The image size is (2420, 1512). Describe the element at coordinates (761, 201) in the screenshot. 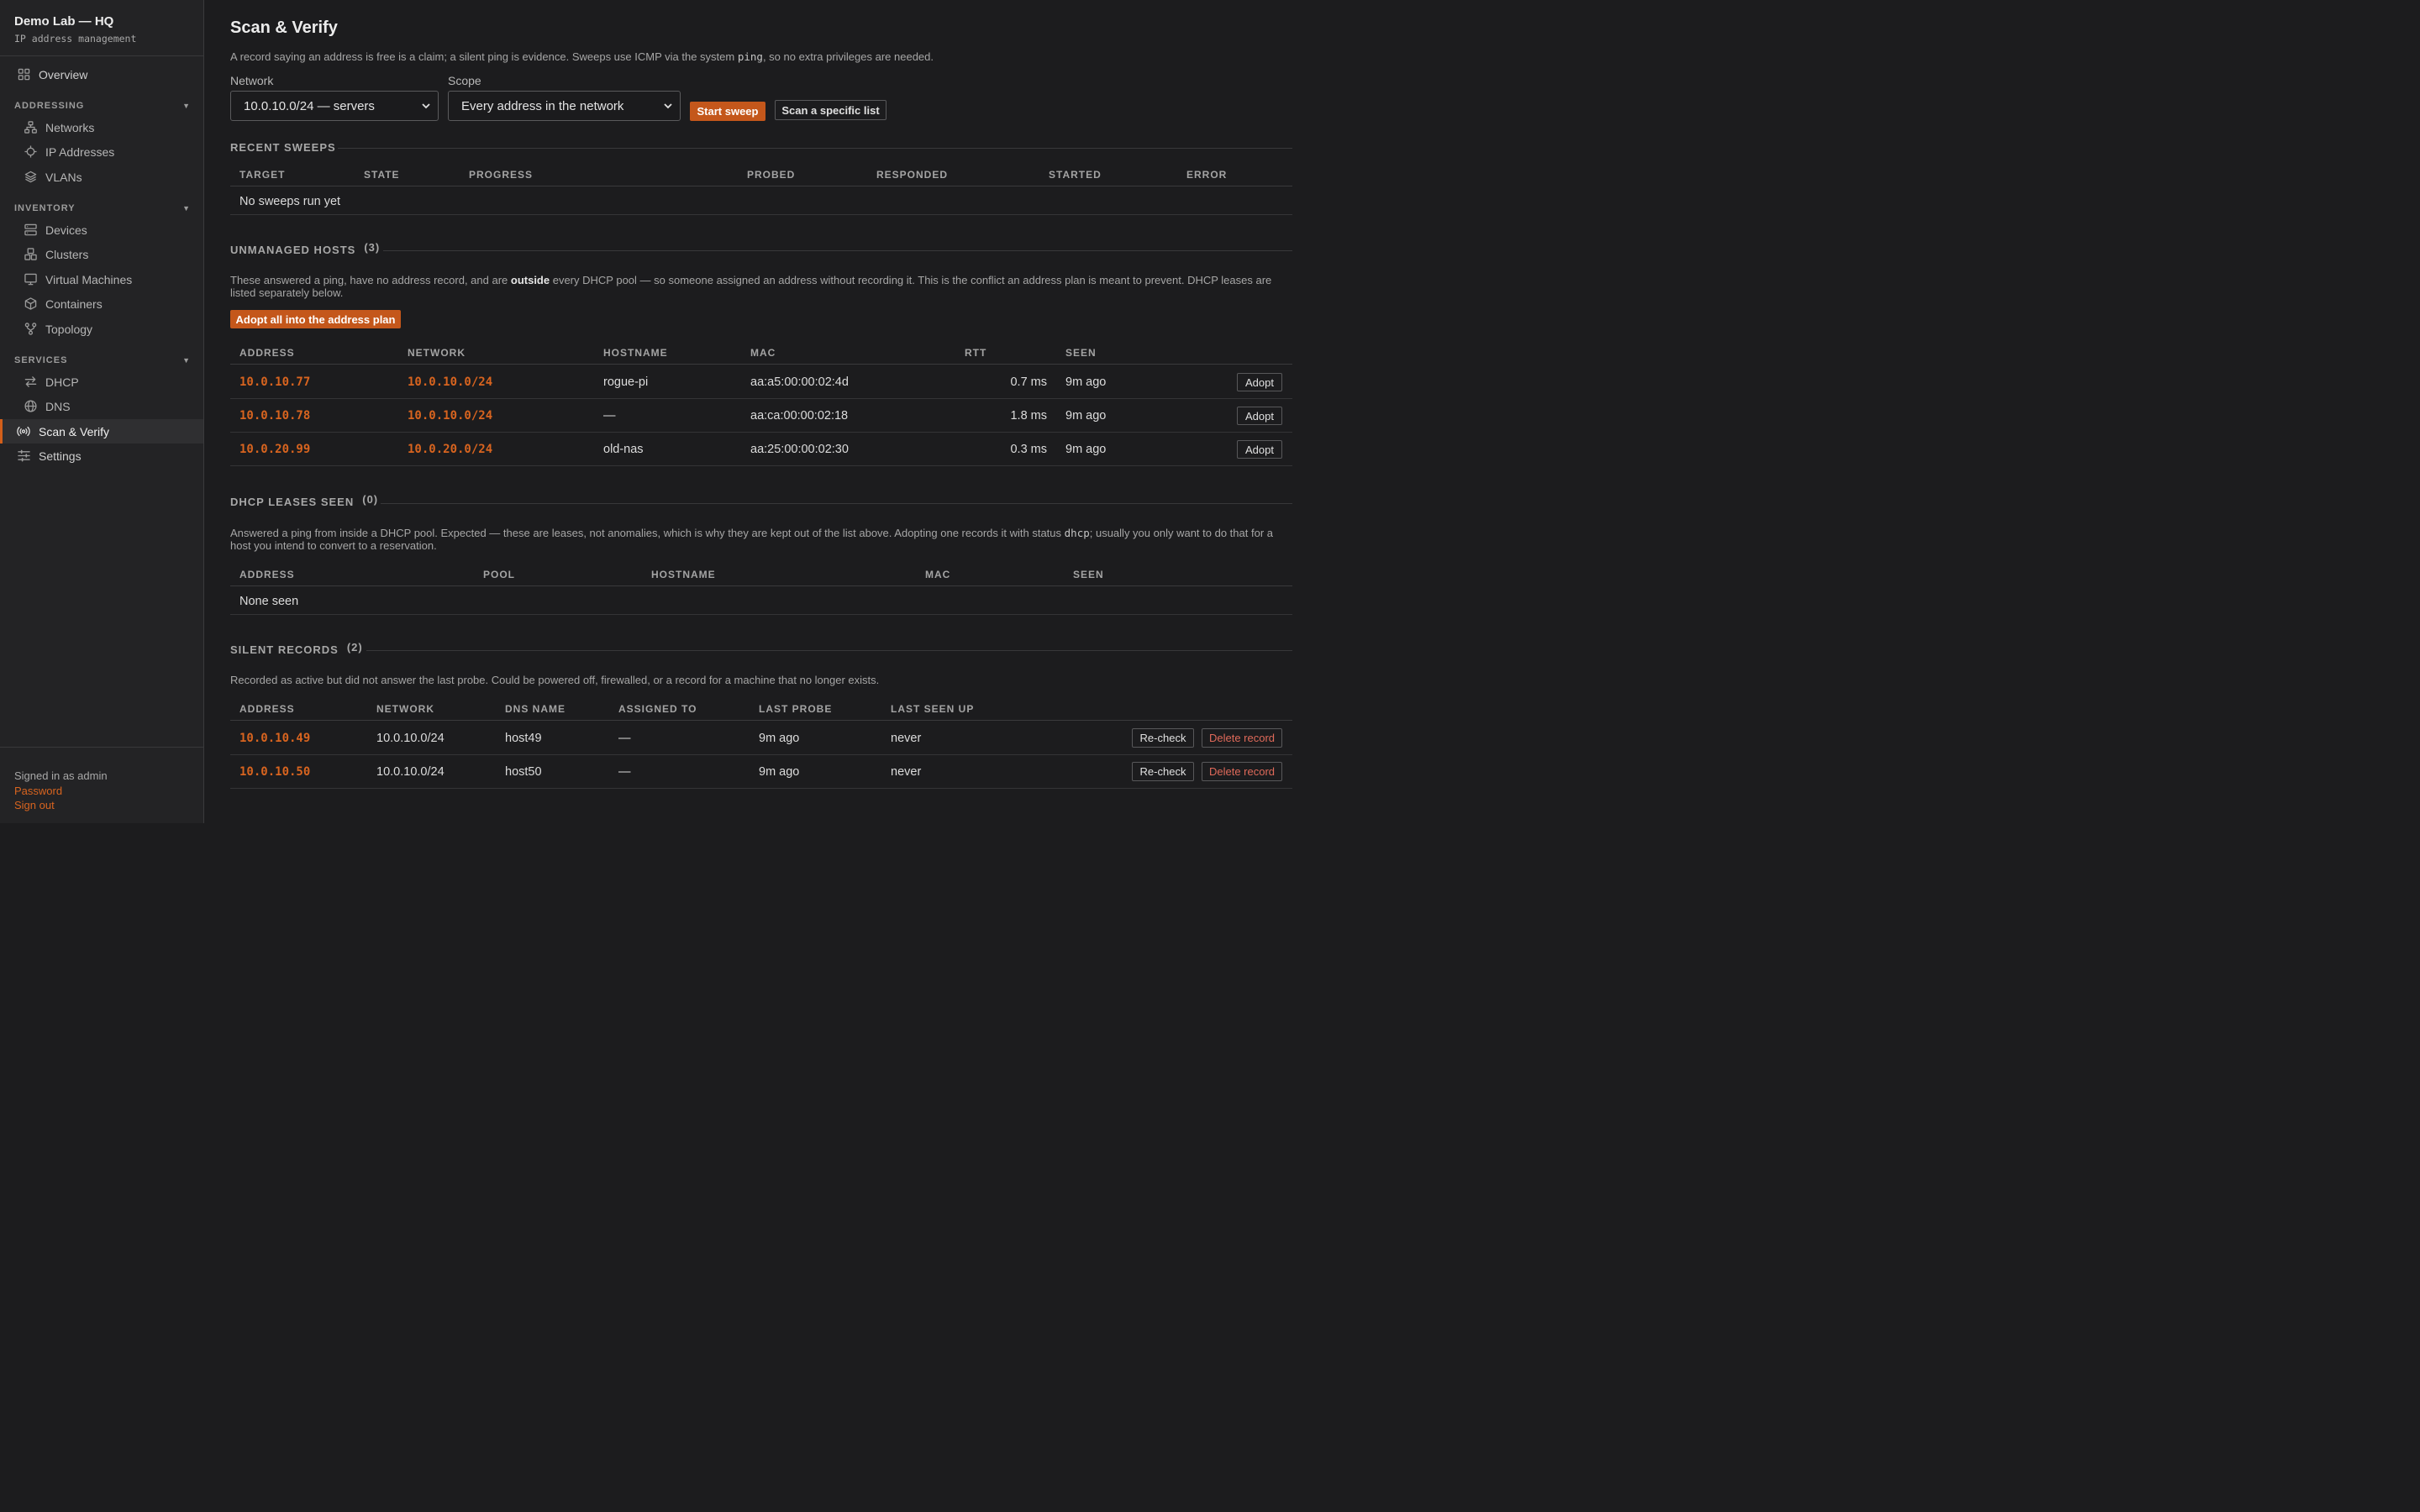

I see `recent-sweeps-empty-row: No sweeps run yet` at that location.